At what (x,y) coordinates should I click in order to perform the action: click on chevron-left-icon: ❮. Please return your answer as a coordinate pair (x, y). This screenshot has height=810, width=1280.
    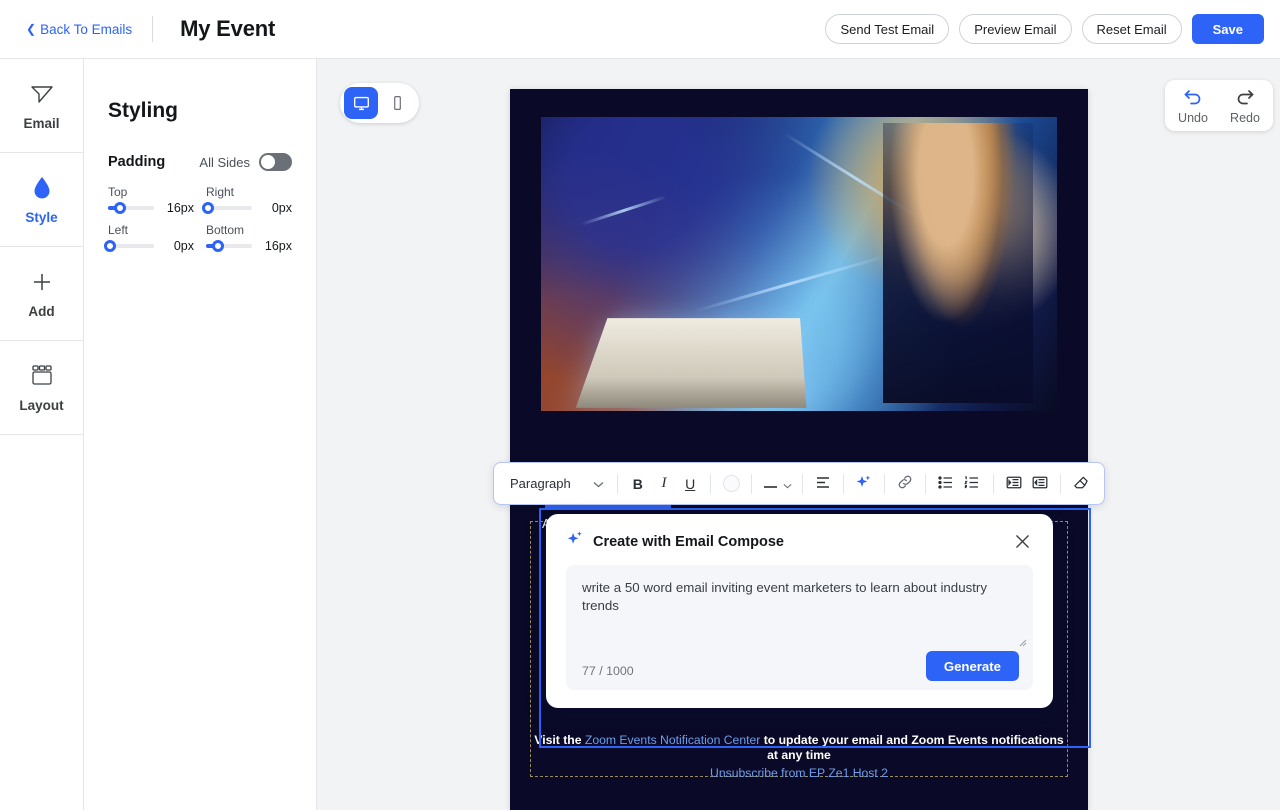
    Looking at the image, I should click on (31, 29).